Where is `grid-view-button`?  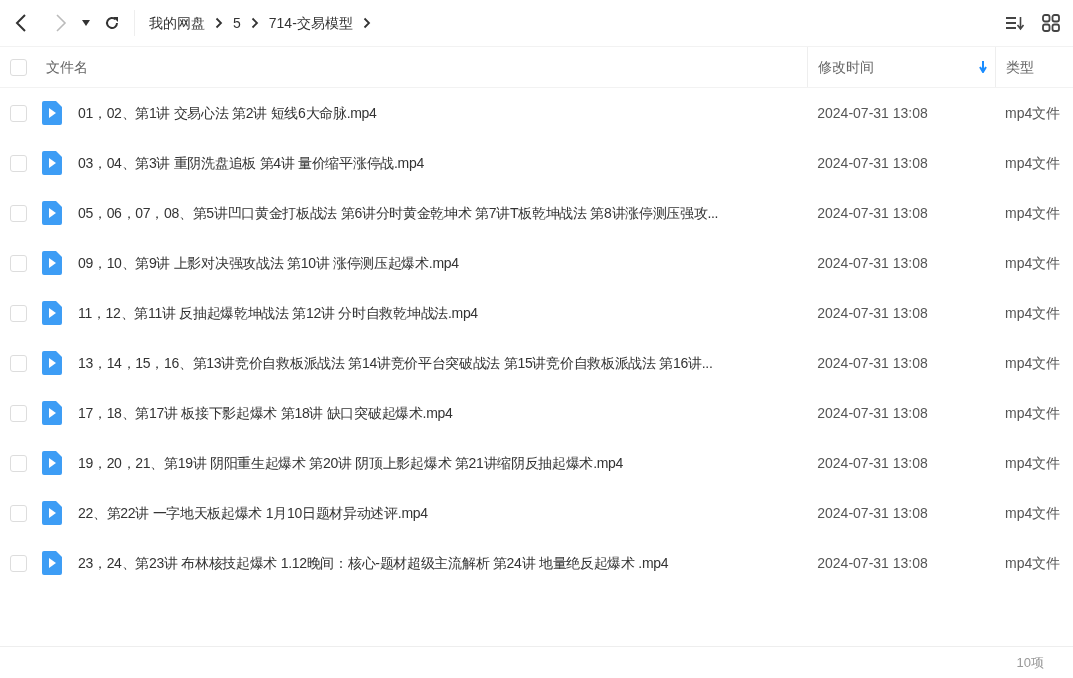
grid-view-button is located at coordinates (1051, 23).